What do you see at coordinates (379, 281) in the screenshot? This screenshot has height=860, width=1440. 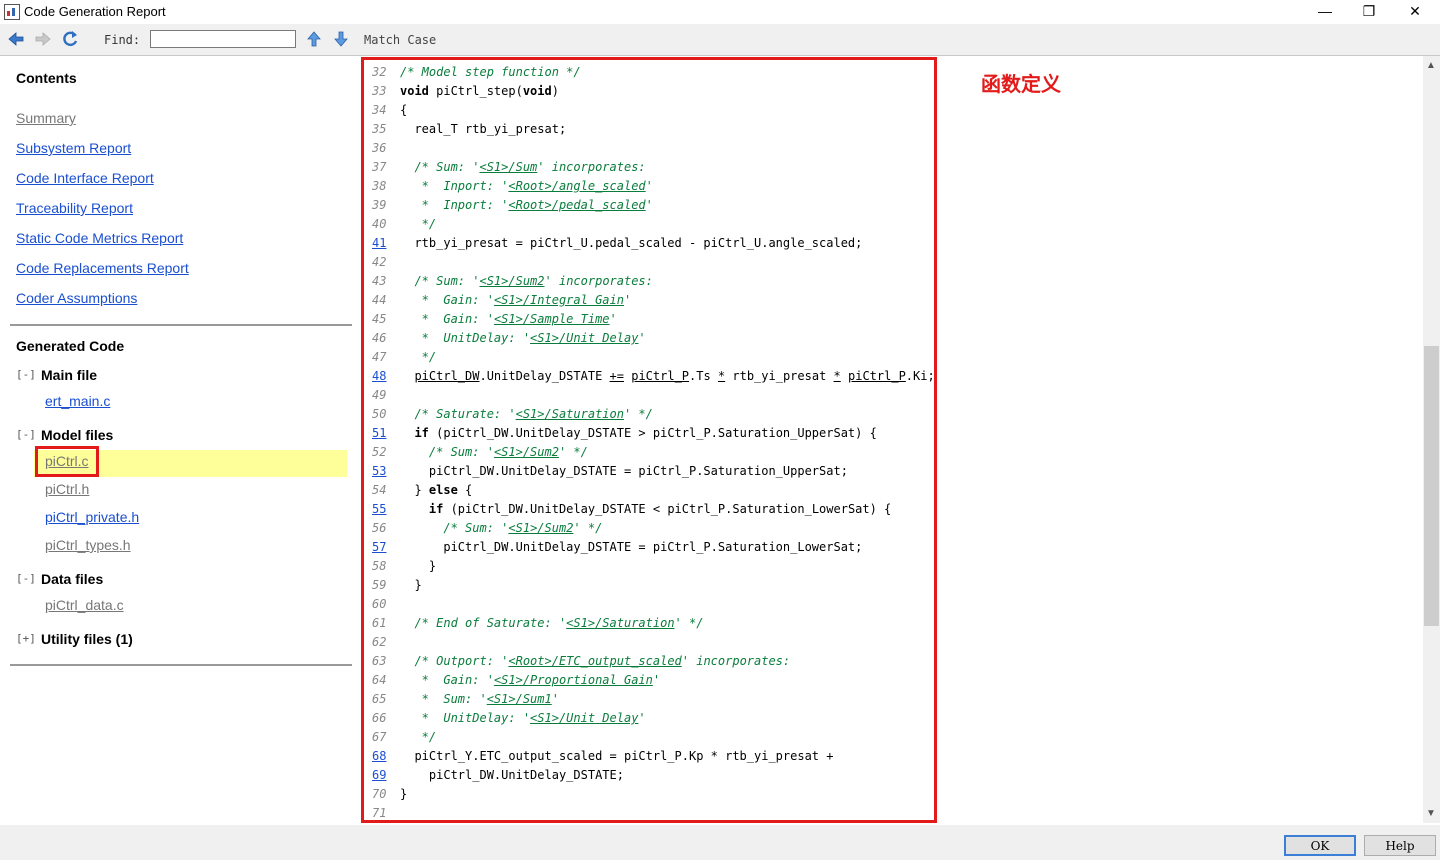 I see `line-number: 43` at bounding box center [379, 281].